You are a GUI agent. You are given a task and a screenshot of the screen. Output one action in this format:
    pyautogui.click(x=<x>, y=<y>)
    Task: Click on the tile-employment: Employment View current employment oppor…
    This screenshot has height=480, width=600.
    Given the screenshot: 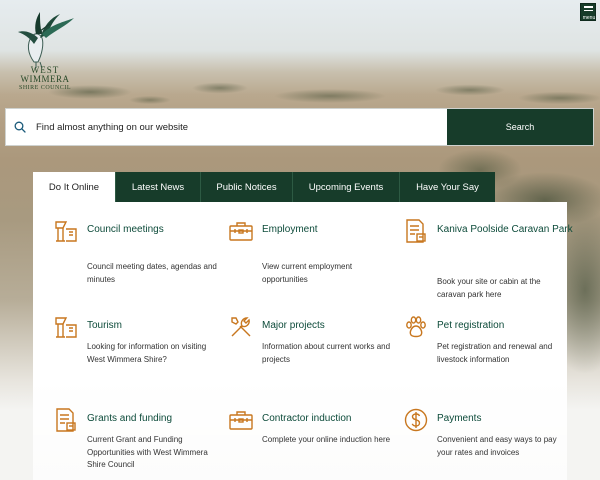 What is the action you would take?
    pyautogui.click(x=309, y=251)
    